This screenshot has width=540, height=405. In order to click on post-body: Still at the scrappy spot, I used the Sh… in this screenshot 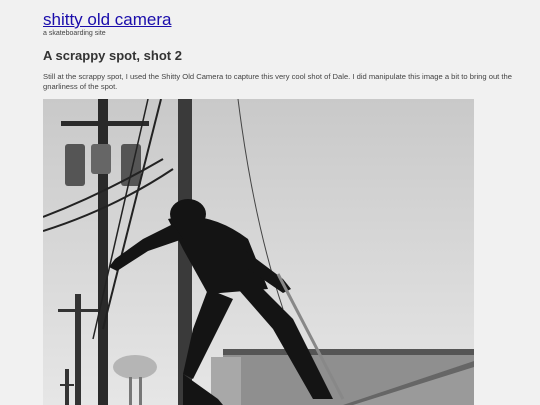, I will do `click(277, 81)`.